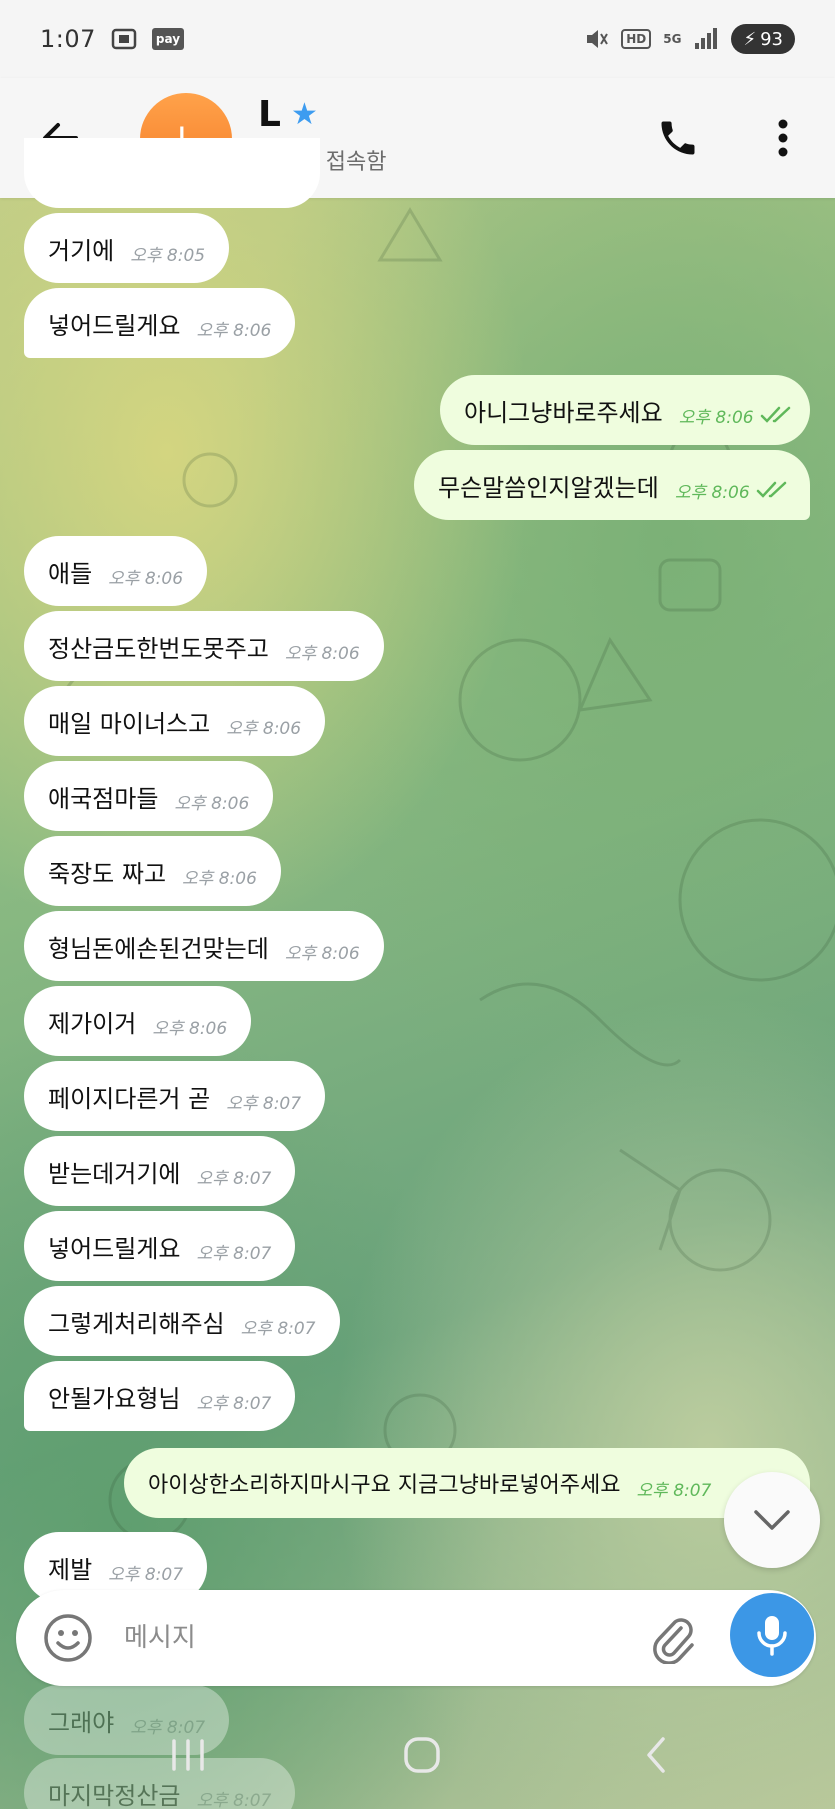 The image size is (835, 1809). I want to click on message-text: 아이상한소리하지마시구요 지금그냥바로넣어주세요, so click(384, 1485).